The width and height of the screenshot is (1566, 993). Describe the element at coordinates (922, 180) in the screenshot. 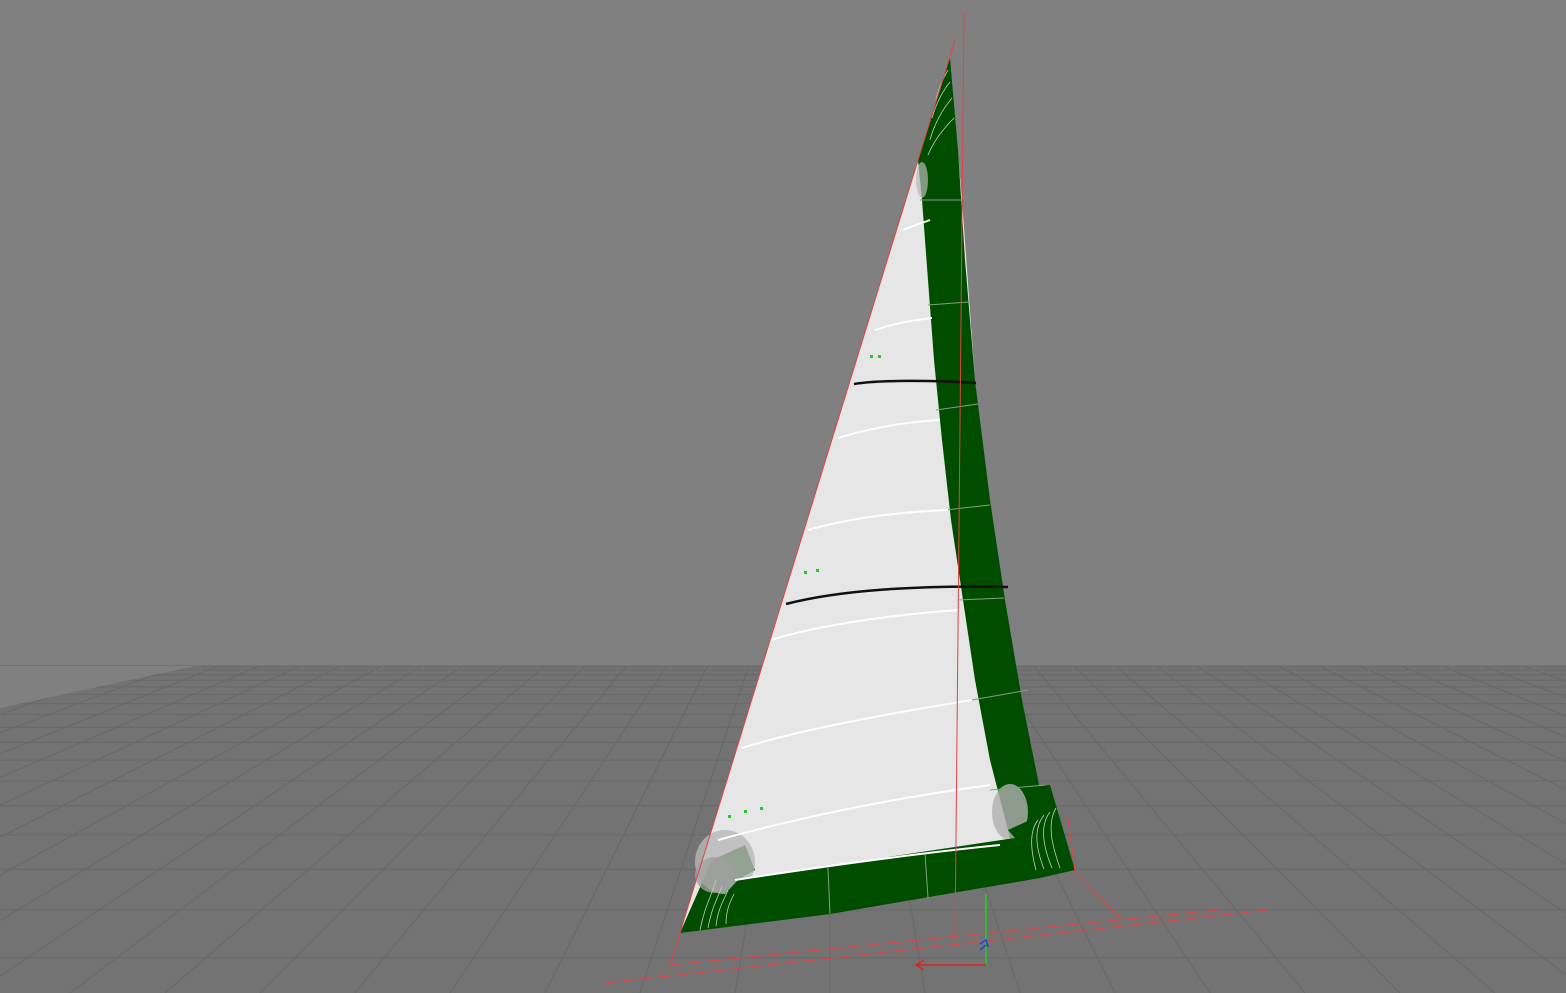

I see `head-reinforcement` at that location.